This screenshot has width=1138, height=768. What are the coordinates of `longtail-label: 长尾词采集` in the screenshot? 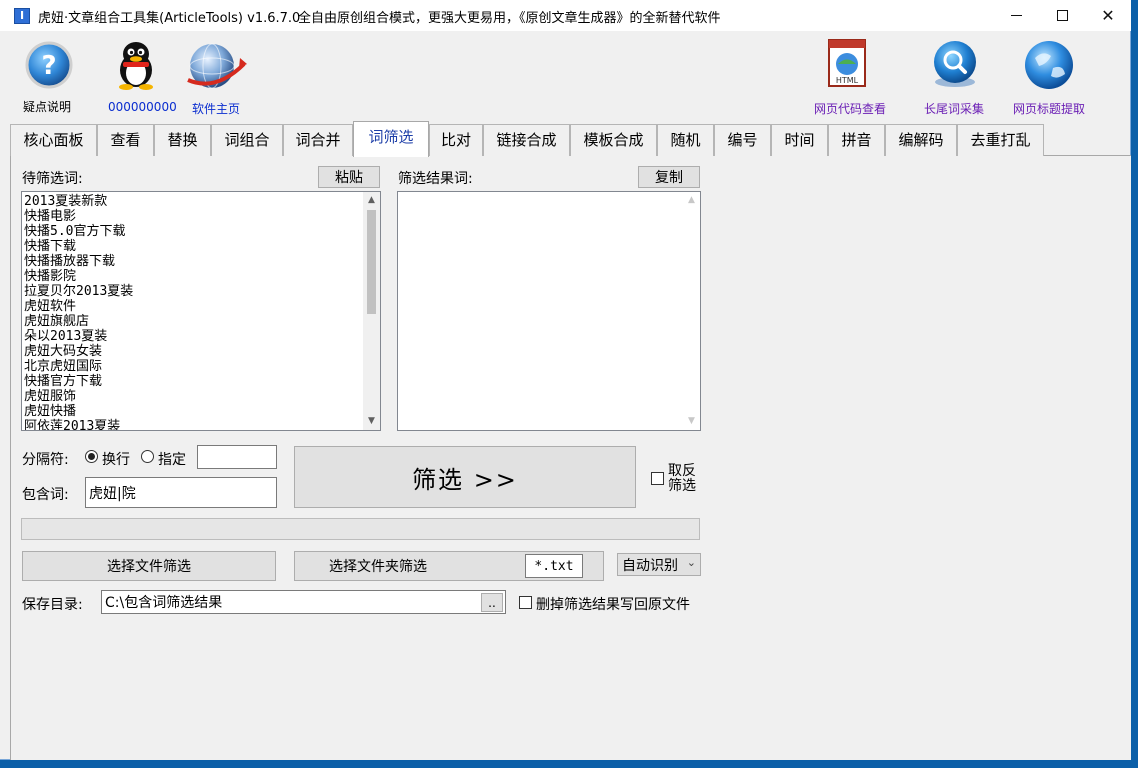 It's located at (954, 109).